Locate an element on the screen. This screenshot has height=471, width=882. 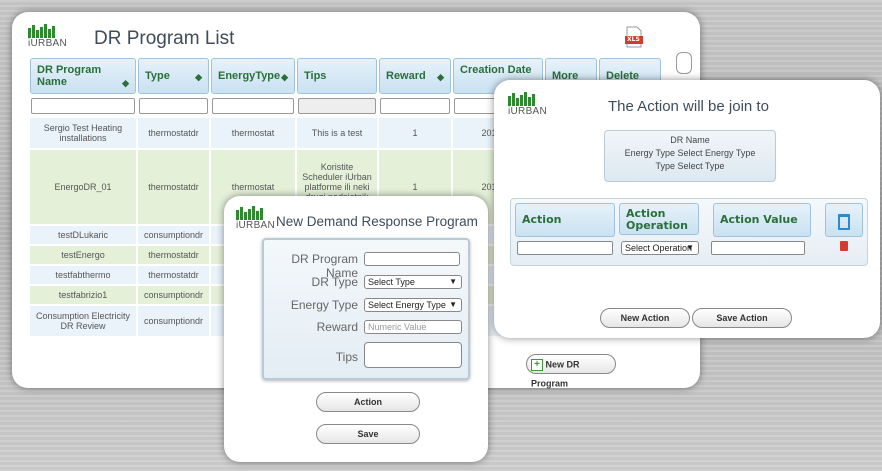
cell-name: testEnergo is located at coordinates (83, 255).